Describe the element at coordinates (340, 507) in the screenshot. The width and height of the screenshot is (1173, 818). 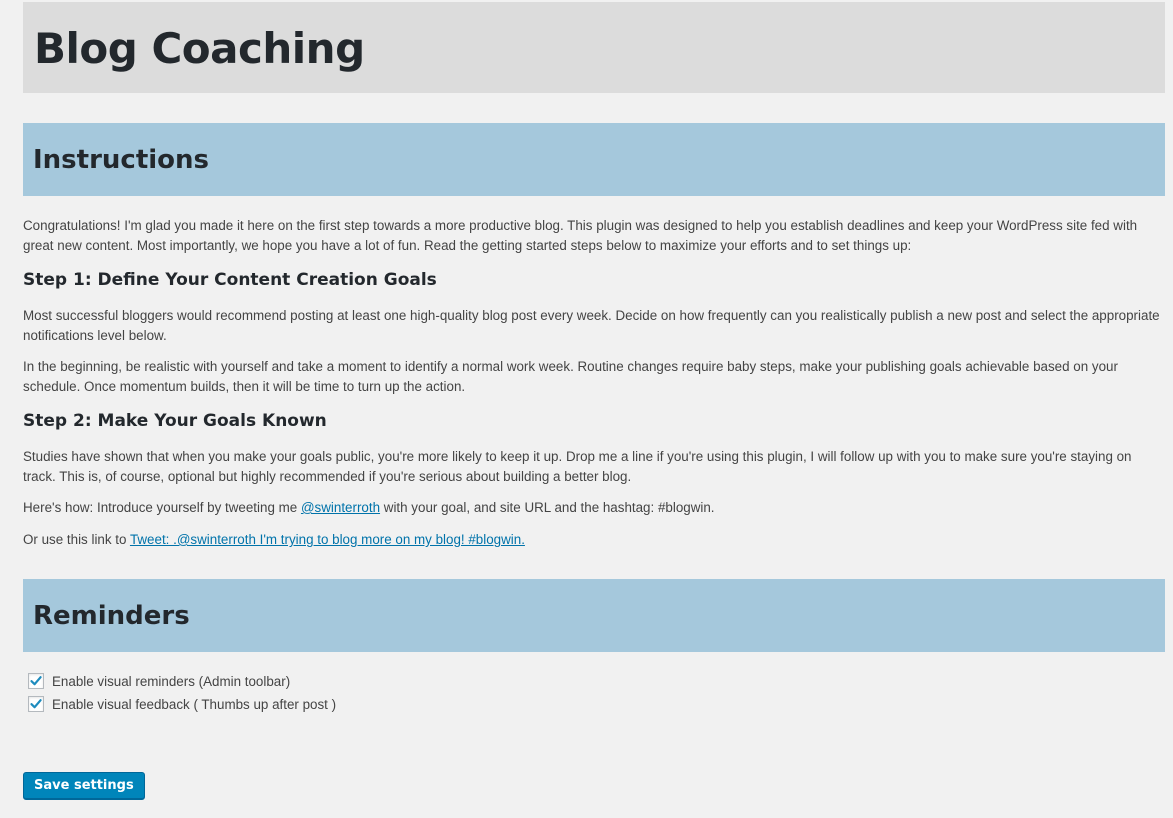
I see `twitter-handle-link: @swinterroth` at that location.